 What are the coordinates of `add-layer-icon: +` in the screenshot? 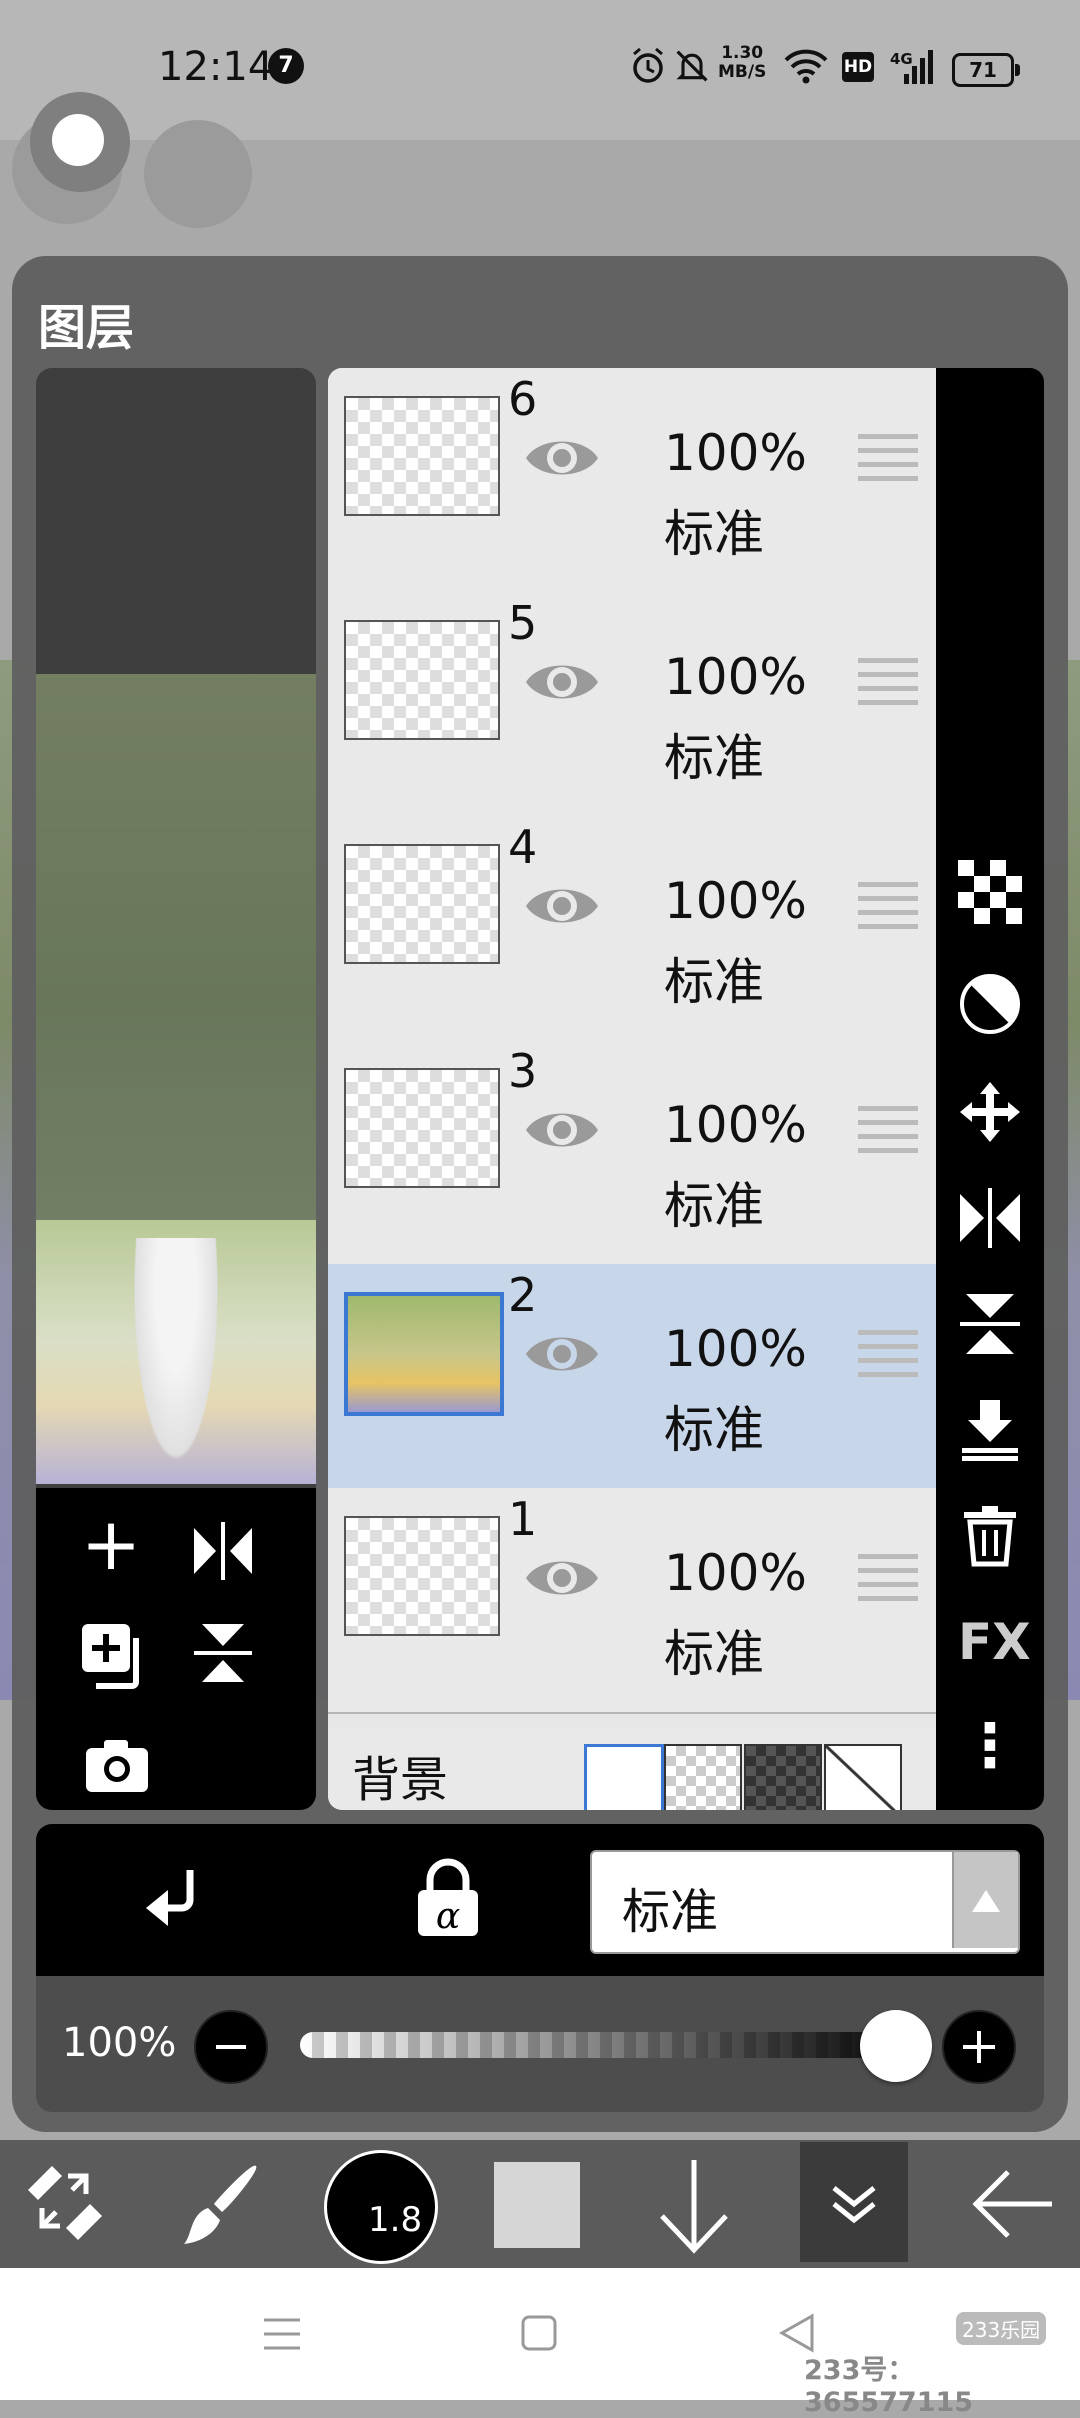 It's located at (111, 1544).